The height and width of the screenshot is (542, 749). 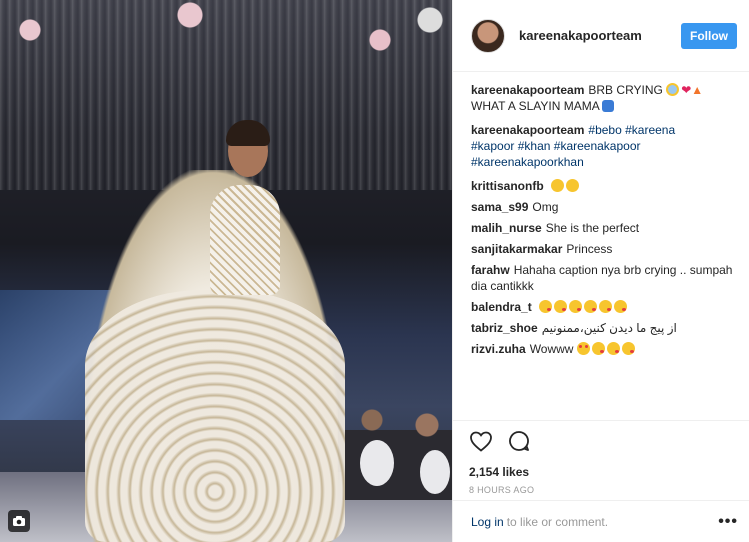 What do you see at coordinates (527, 162) in the screenshot?
I see `hashtag-kareenakapoorkhan: #kareenakapoorkhan` at bounding box center [527, 162].